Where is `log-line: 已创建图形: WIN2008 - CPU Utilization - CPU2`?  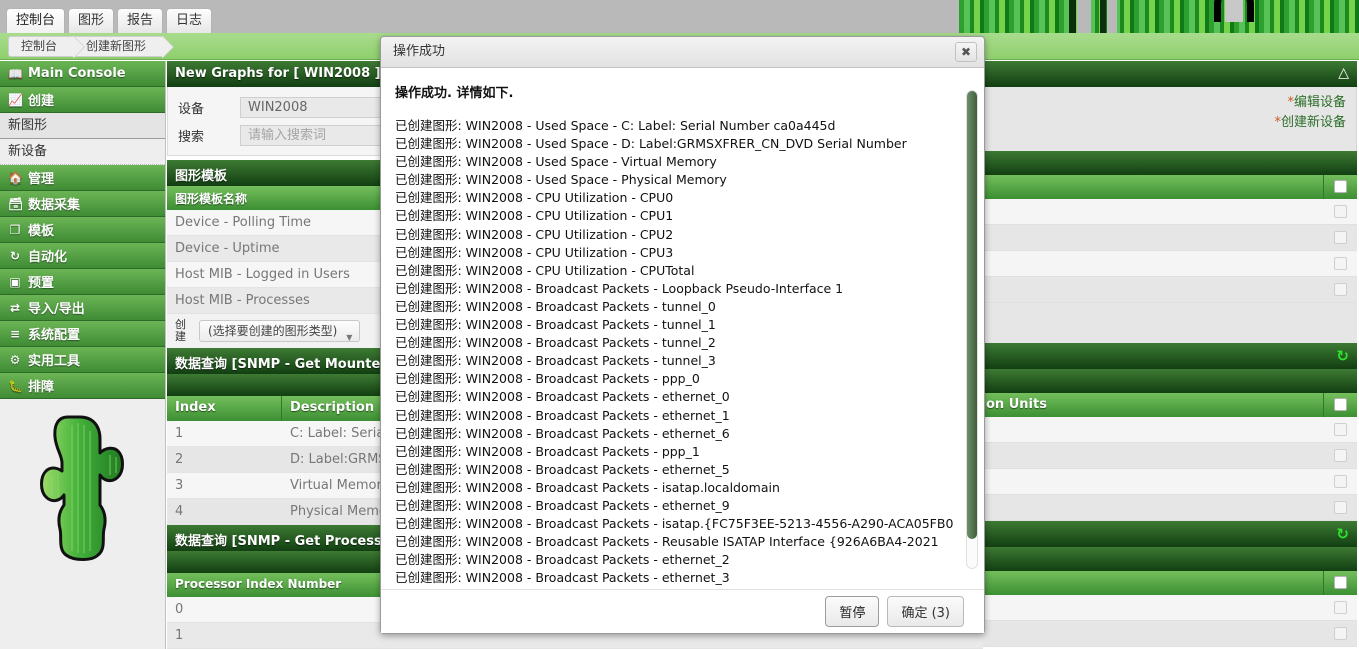 log-line: 已创建图形: WIN2008 - CPU Utilization - CPU2 is located at coordinates (534, 234).